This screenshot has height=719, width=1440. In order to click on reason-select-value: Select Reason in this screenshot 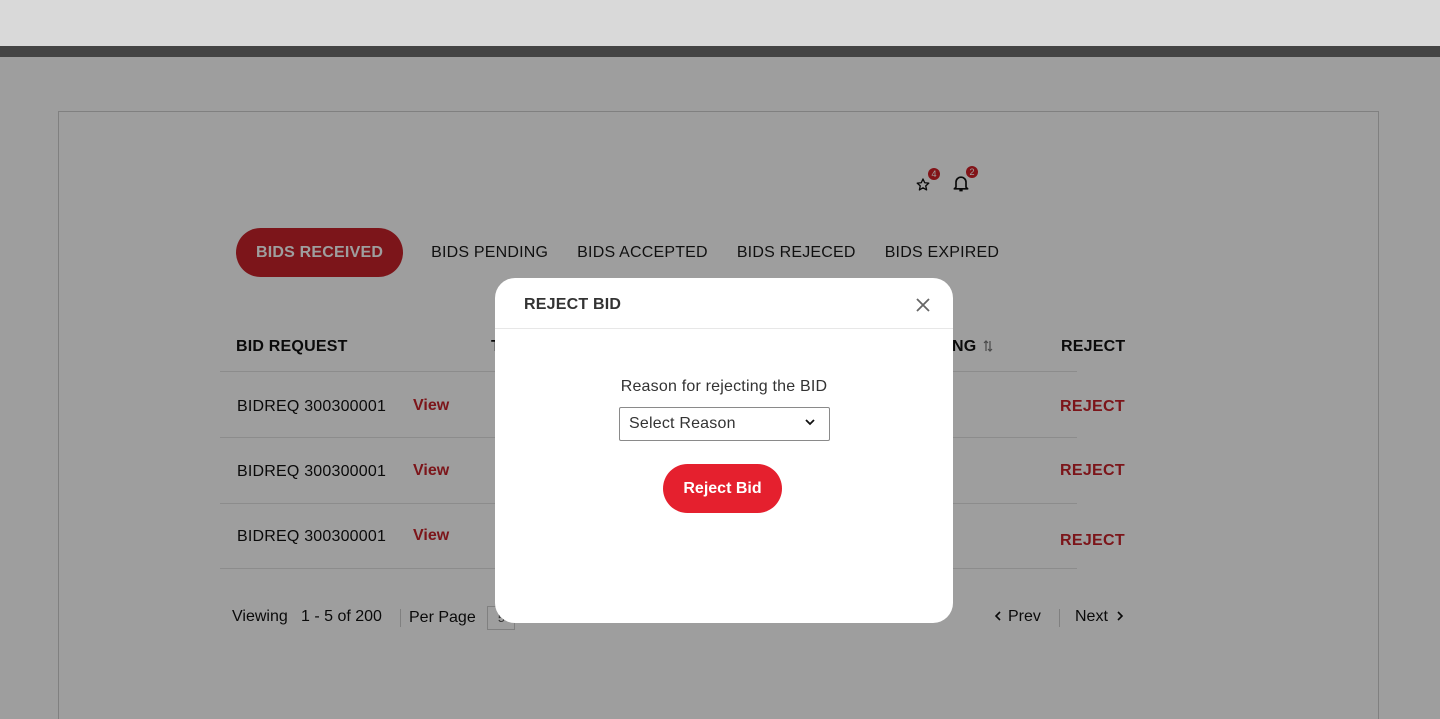, I will do `click(682, 423)`.